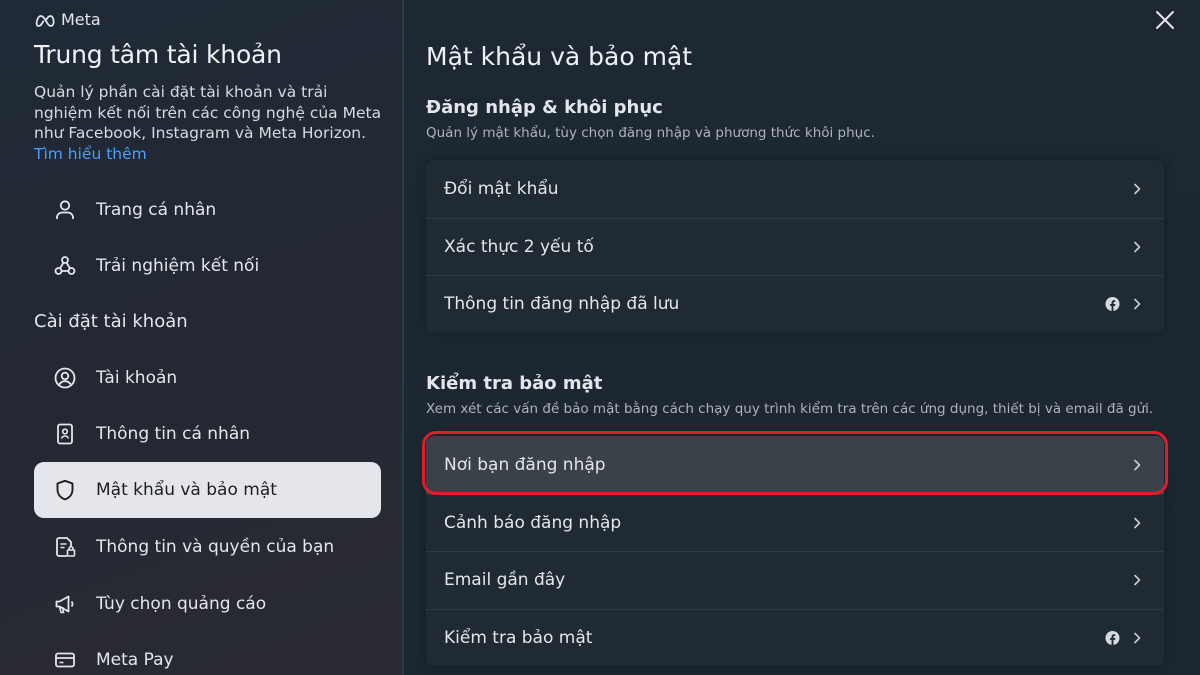 The image size is (1200, 675). Describe the element at coordinates (518, 637) in the screenshot. I see `row-label: Kiểm tra bảo mật` at that location.